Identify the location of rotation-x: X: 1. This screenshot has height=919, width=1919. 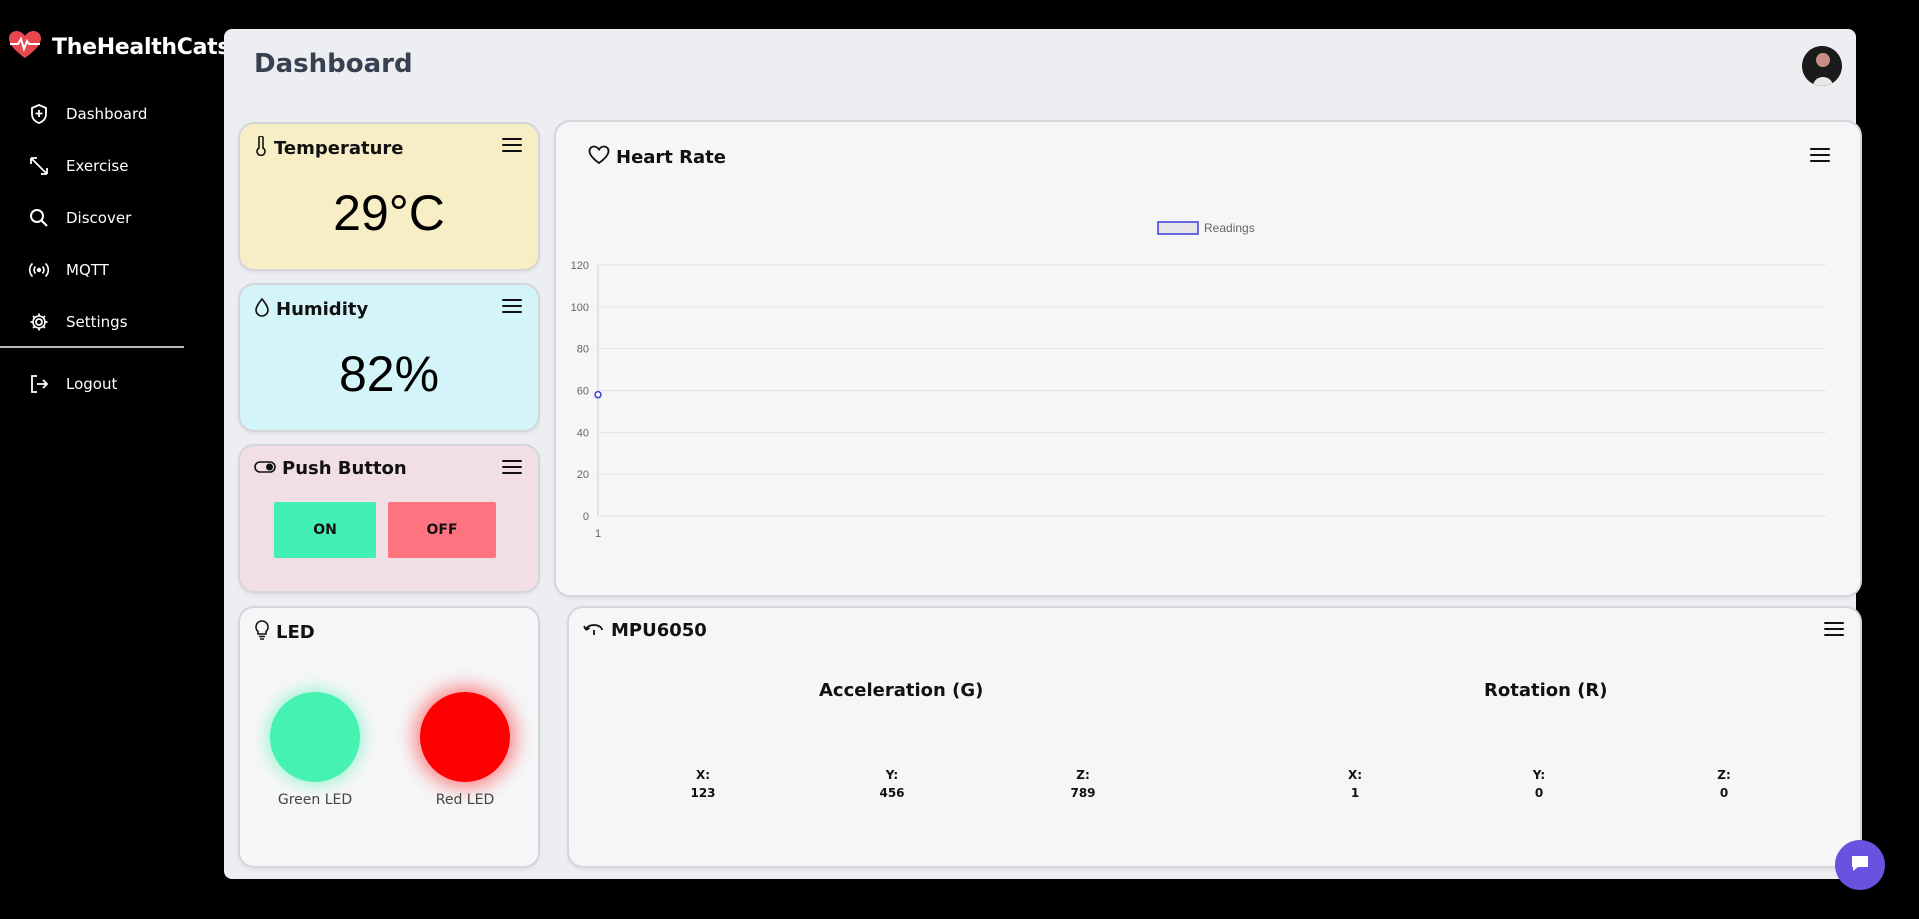
(1355, 784).